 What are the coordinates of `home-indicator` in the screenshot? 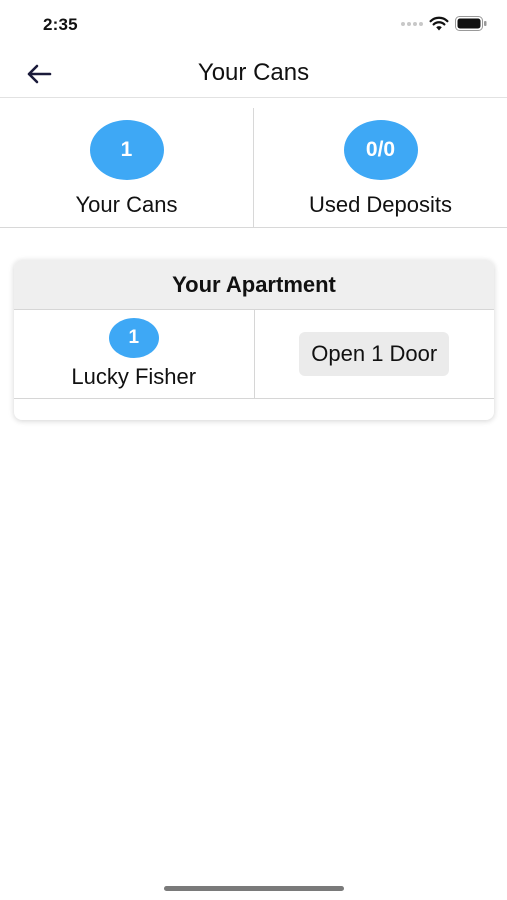 It's located at (254, 888).